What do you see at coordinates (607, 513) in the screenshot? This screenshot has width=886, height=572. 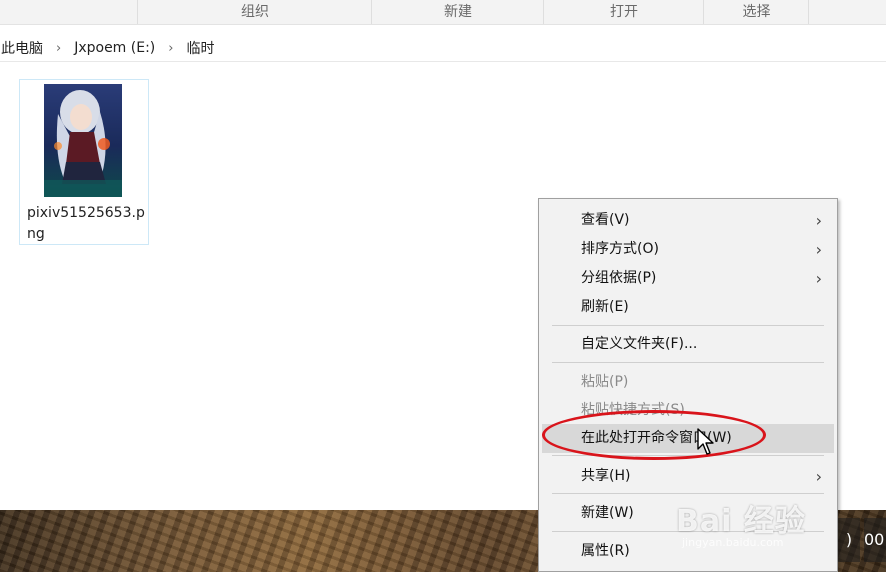 I see `menu-item-label: 新建(W)` at bounding box center [607, 513].